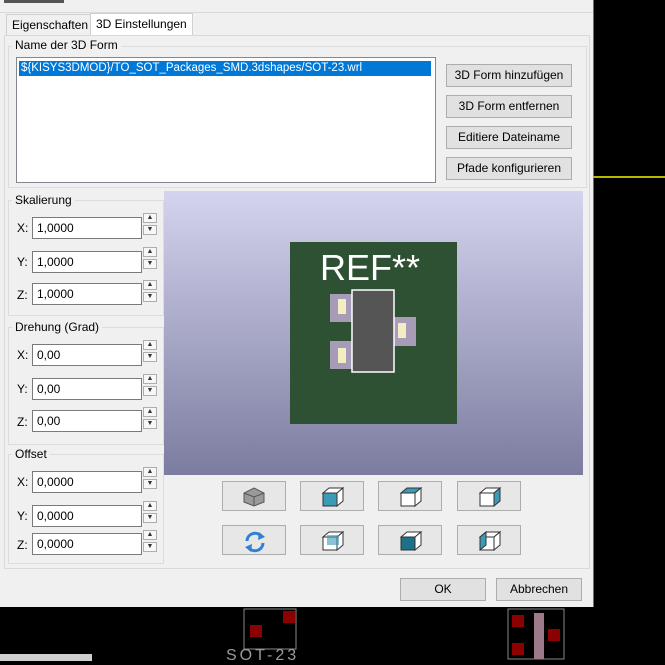 Image resolution: width=665 pixels, height=665 pixels. Describe the element at coordinates (150, 418) in the screenshot. I see `rotation-z-spinner: ▲ ▼` at that location.